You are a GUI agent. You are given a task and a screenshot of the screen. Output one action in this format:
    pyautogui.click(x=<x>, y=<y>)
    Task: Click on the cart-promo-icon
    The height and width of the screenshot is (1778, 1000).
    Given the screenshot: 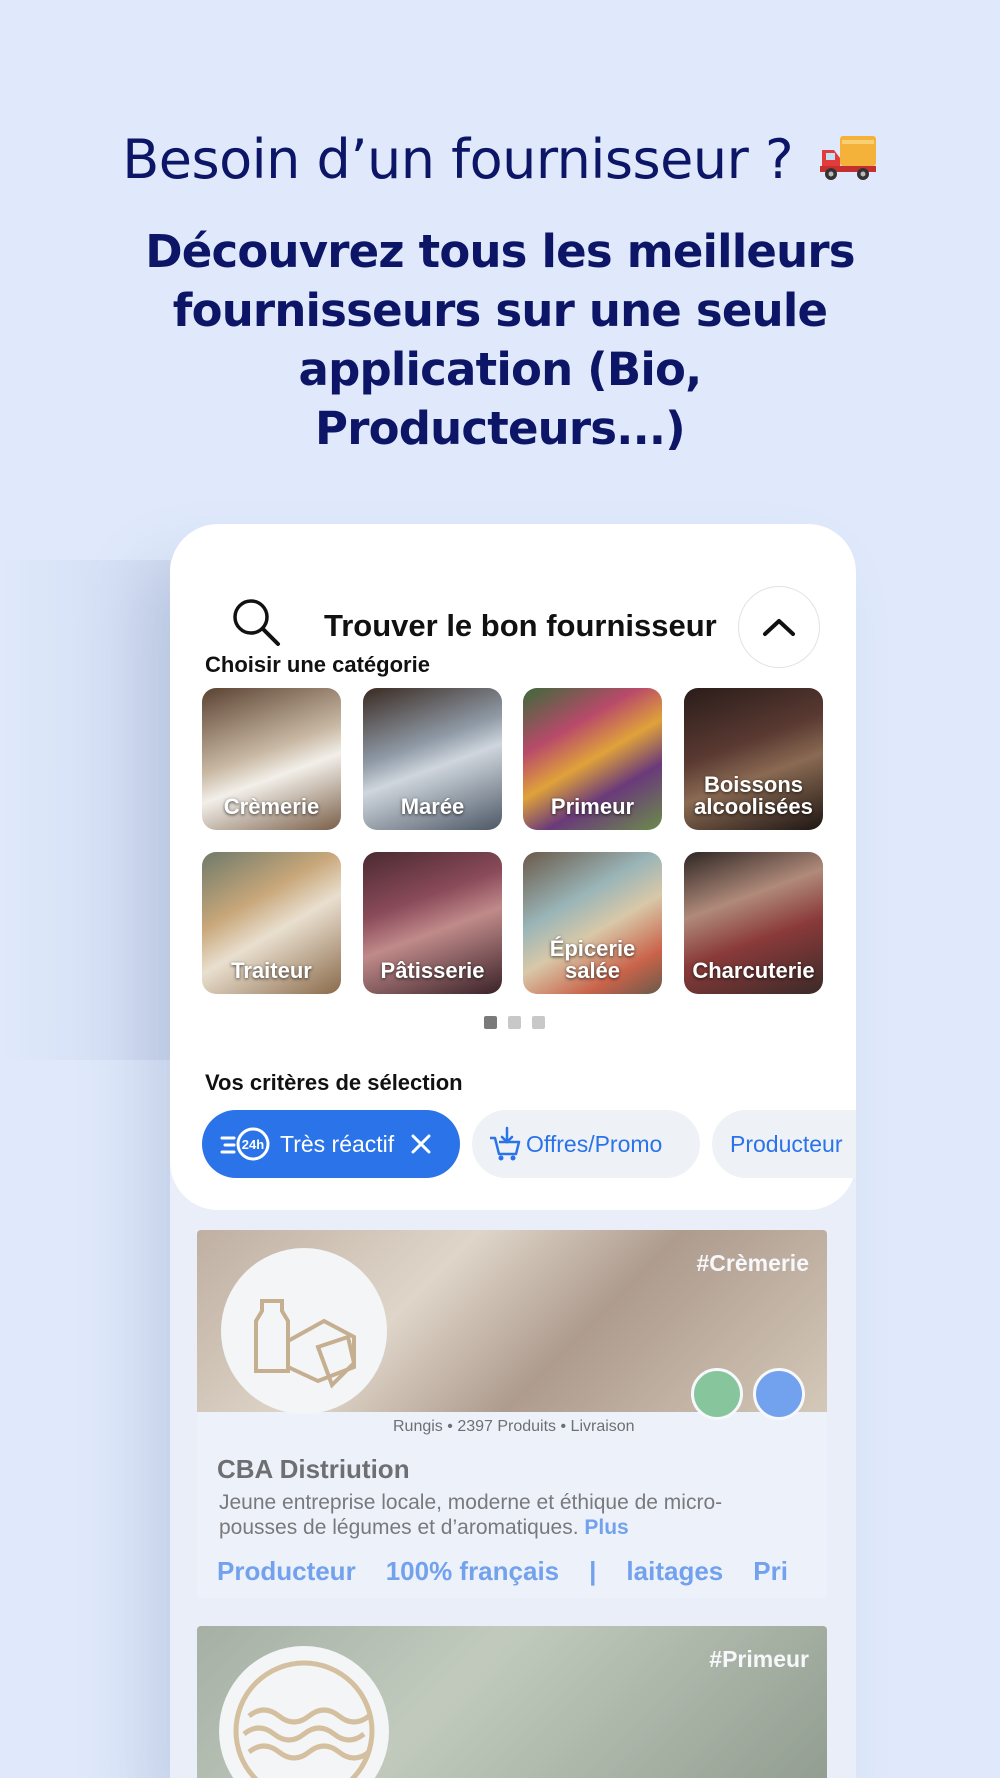 What is the action you would take?
    pyautogui.click(x=505, y=1143)
    